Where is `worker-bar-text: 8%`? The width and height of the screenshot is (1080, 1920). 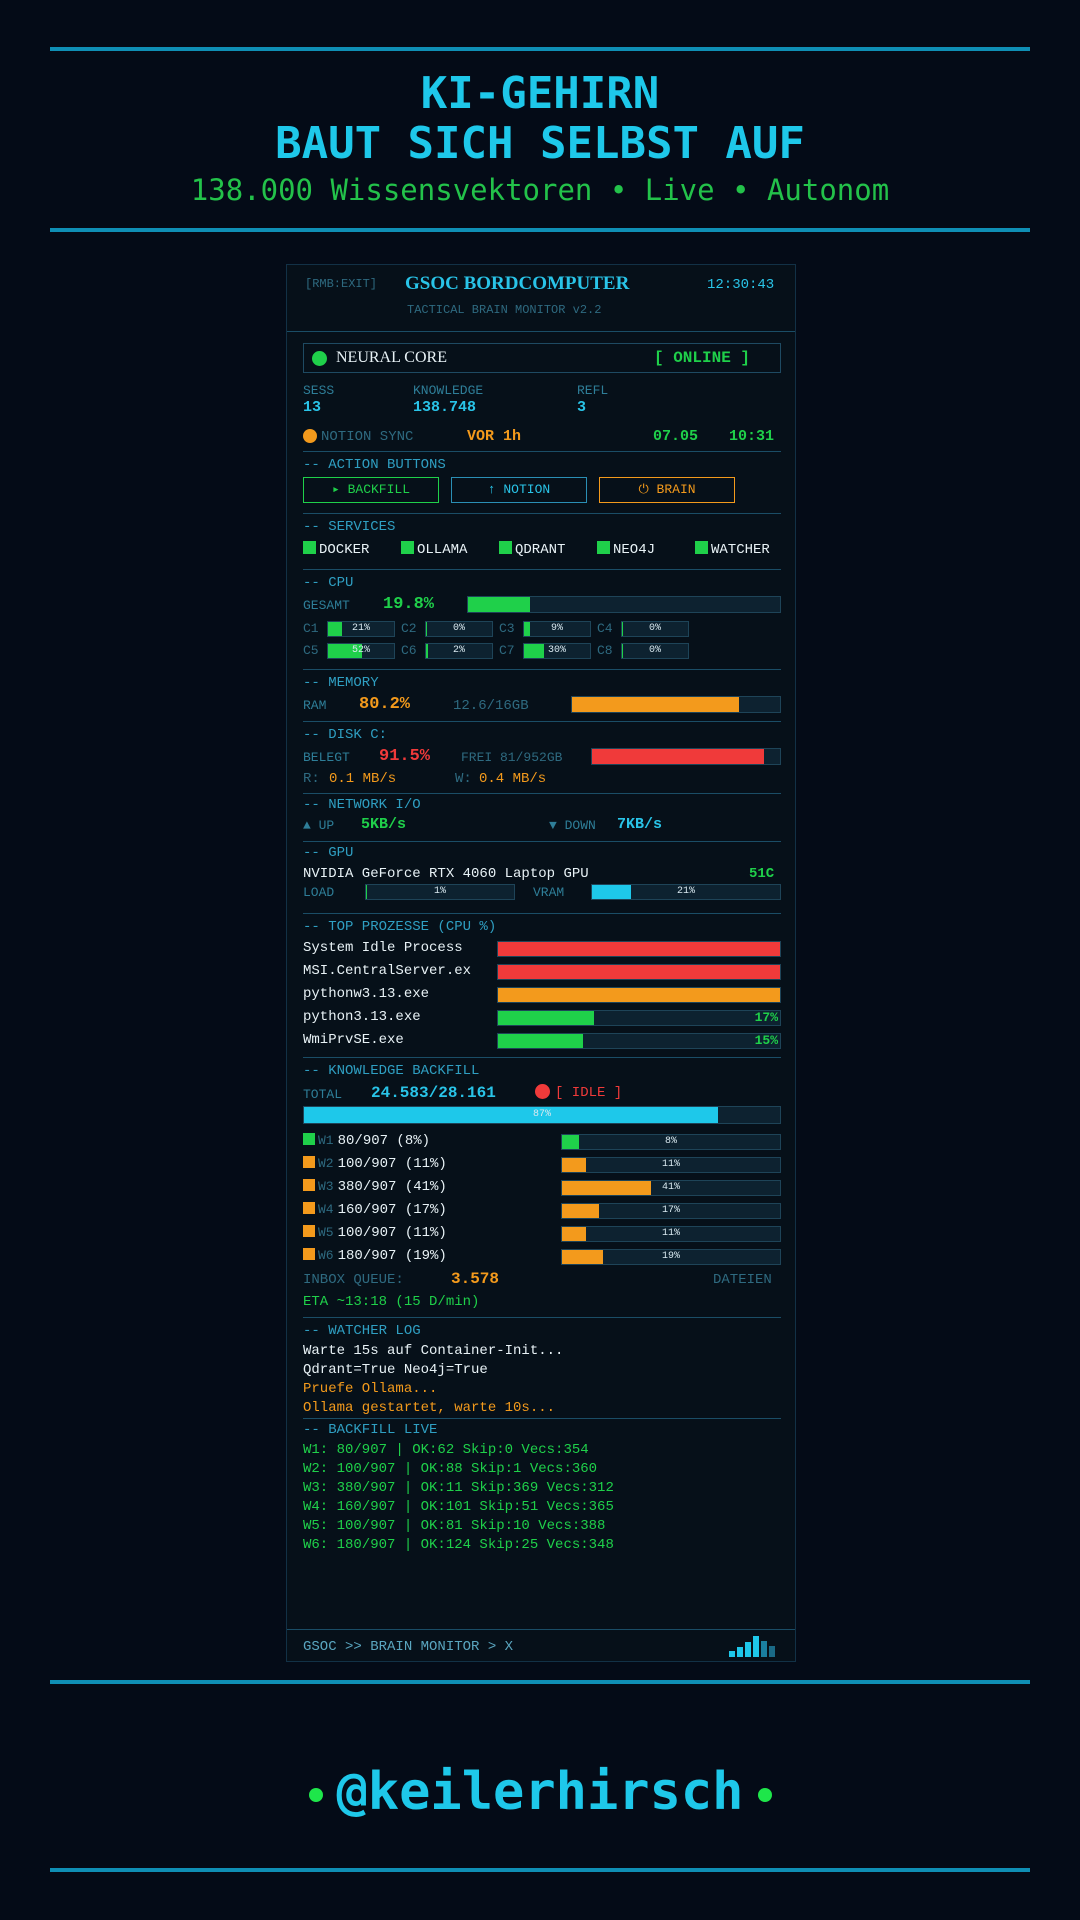
worker-bar-text: 8% is located at coordinates (670, 1141).